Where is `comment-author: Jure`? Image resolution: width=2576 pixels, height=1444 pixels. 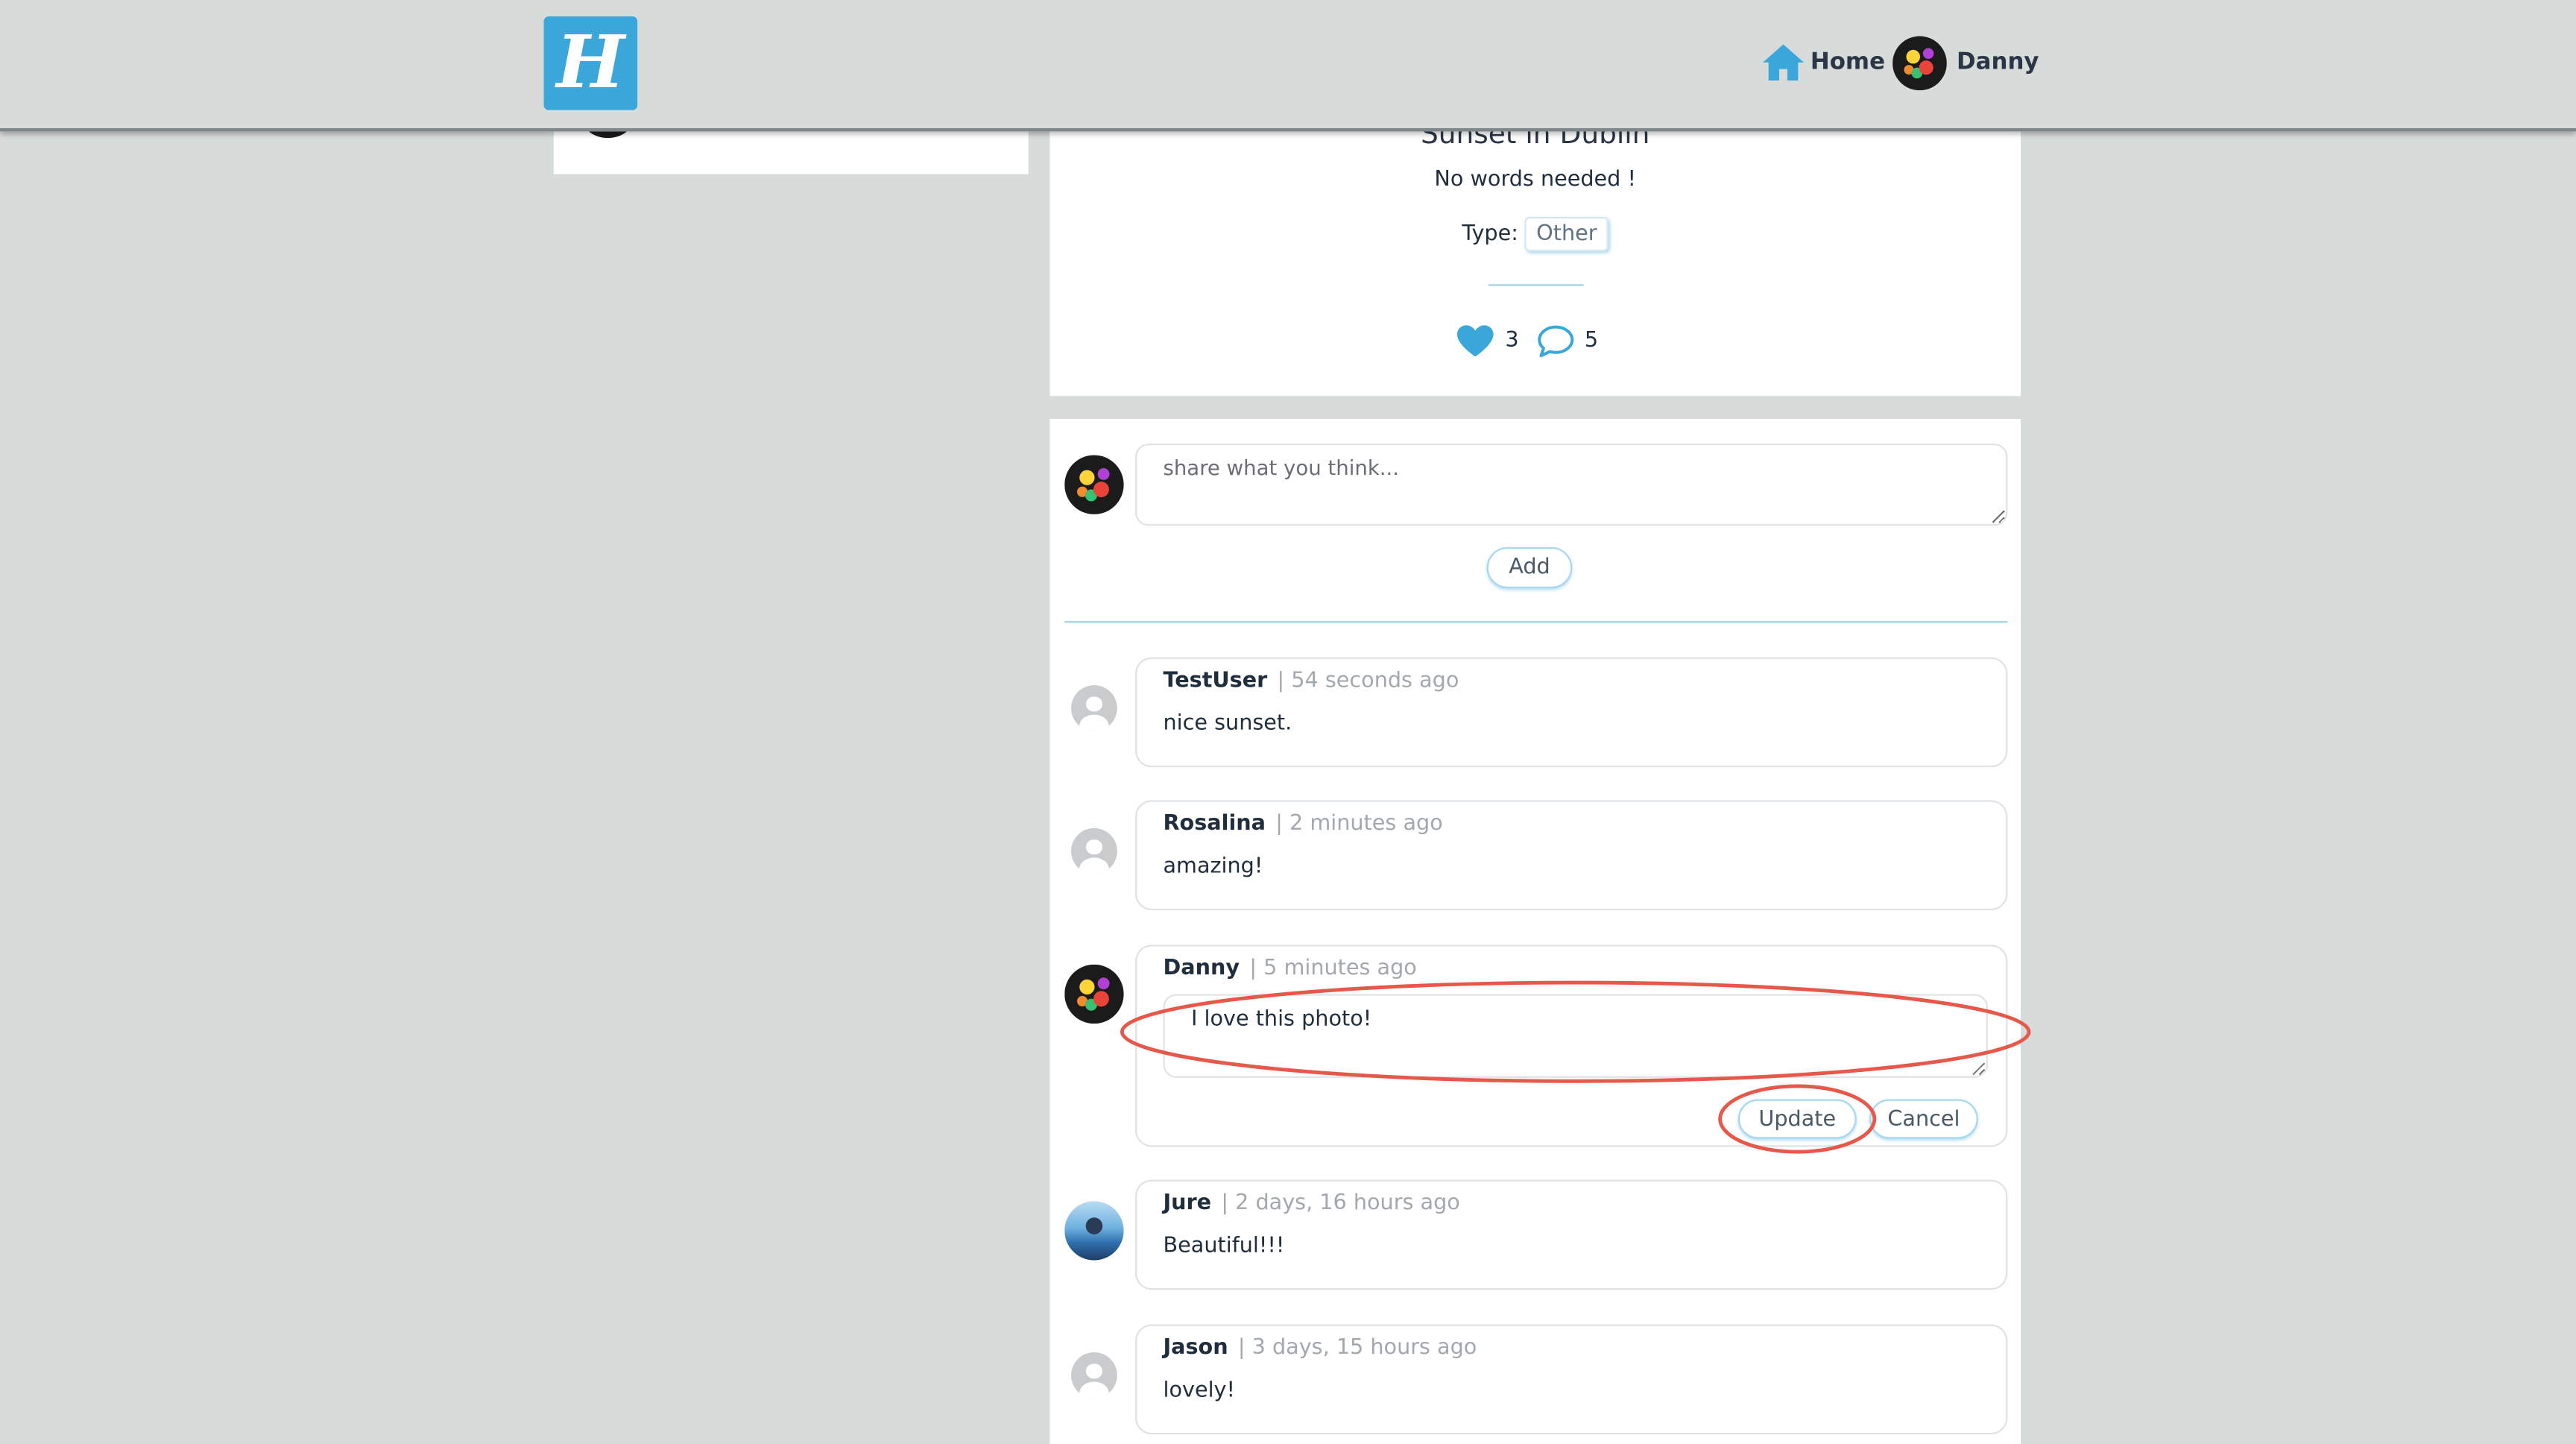
comment-author: Jure is located at coordinates (1187, 1203).